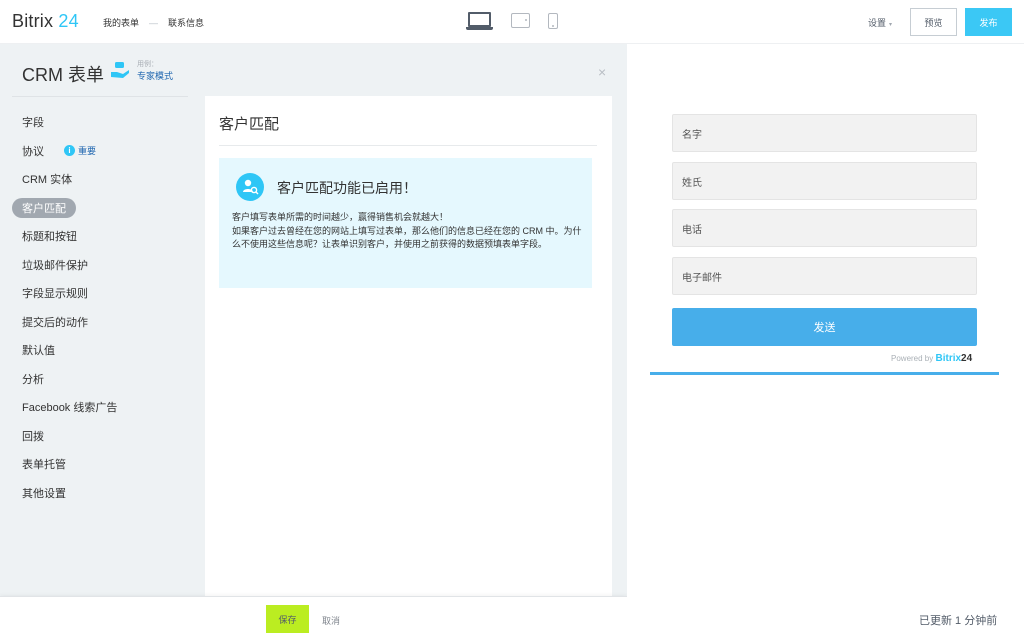 The image size is (1024, 640). I want to click on phone-field: 电话, so click(824, 228).